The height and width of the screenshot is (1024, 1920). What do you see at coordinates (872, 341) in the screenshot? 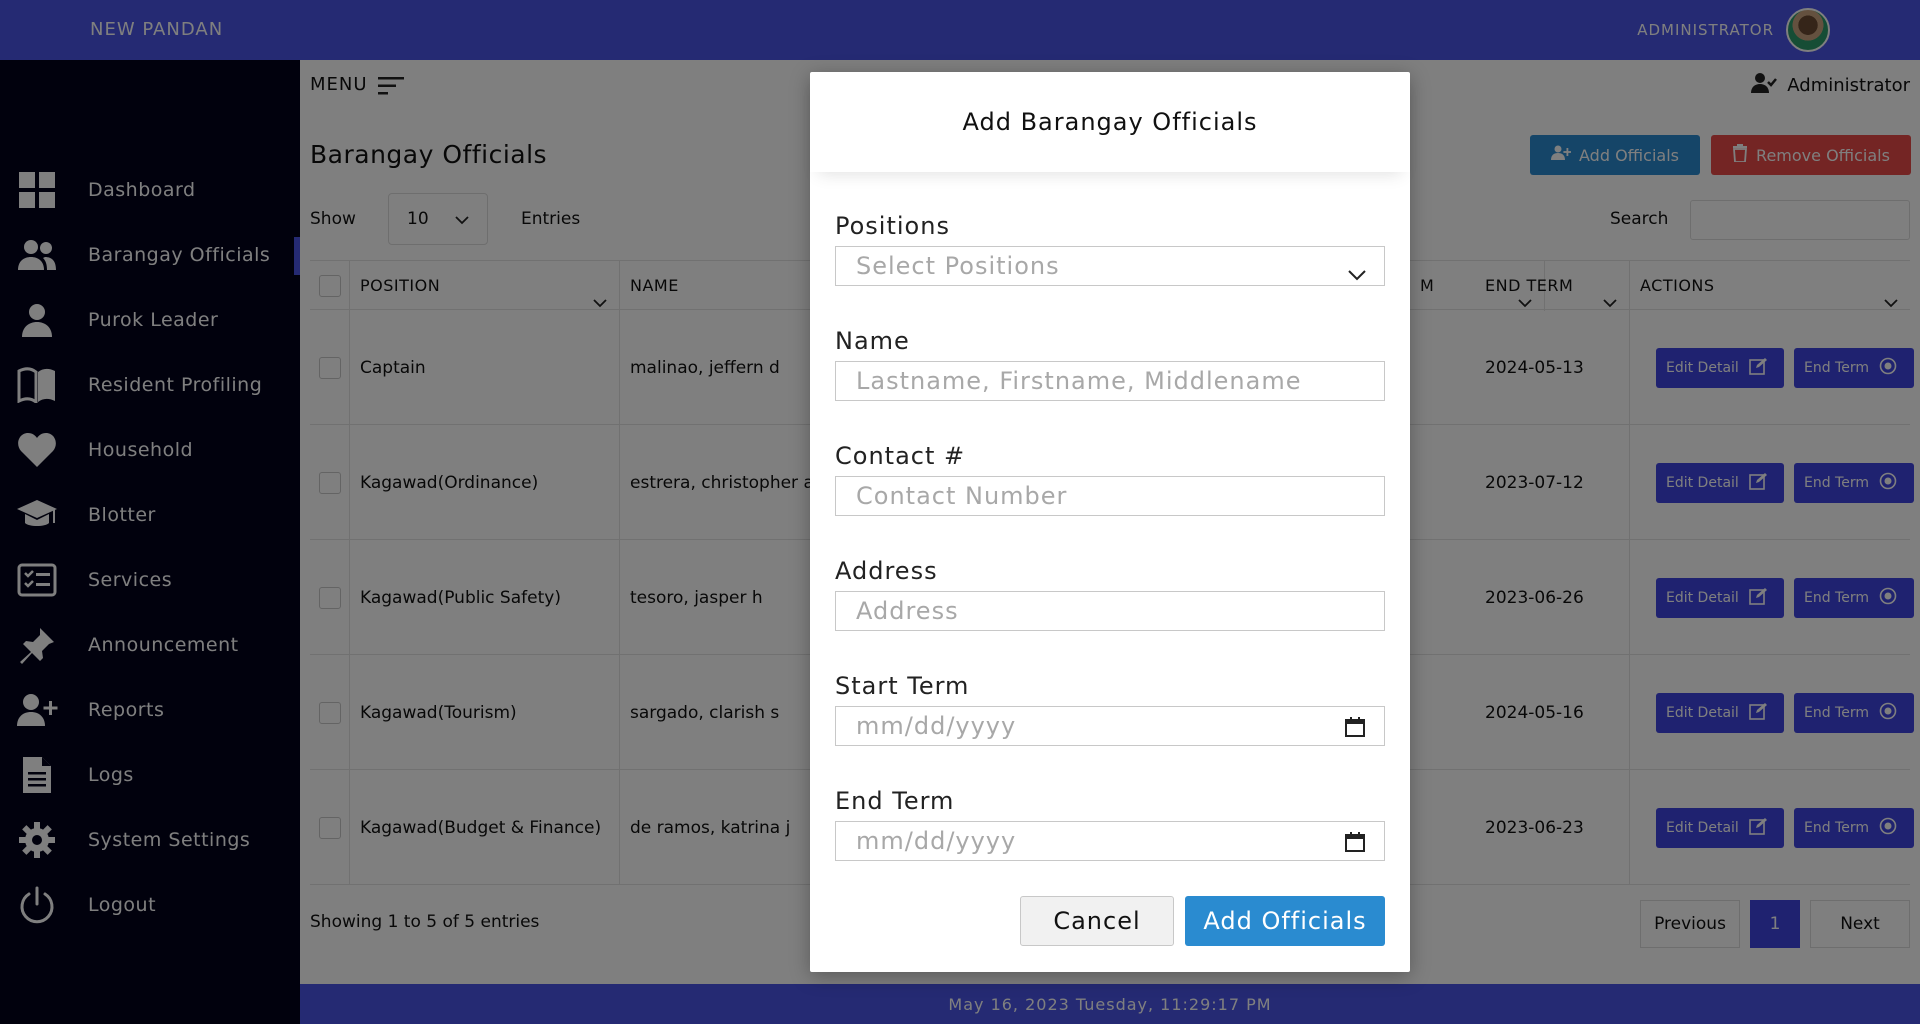
I see `name-label: Name` at bounding box center [872, 341].